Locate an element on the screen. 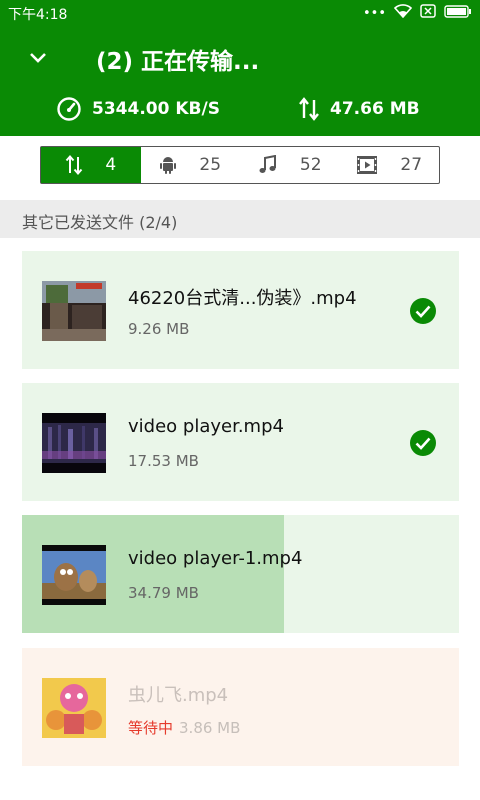  tab-music-count: 52 is located at coordinates (310, 165).